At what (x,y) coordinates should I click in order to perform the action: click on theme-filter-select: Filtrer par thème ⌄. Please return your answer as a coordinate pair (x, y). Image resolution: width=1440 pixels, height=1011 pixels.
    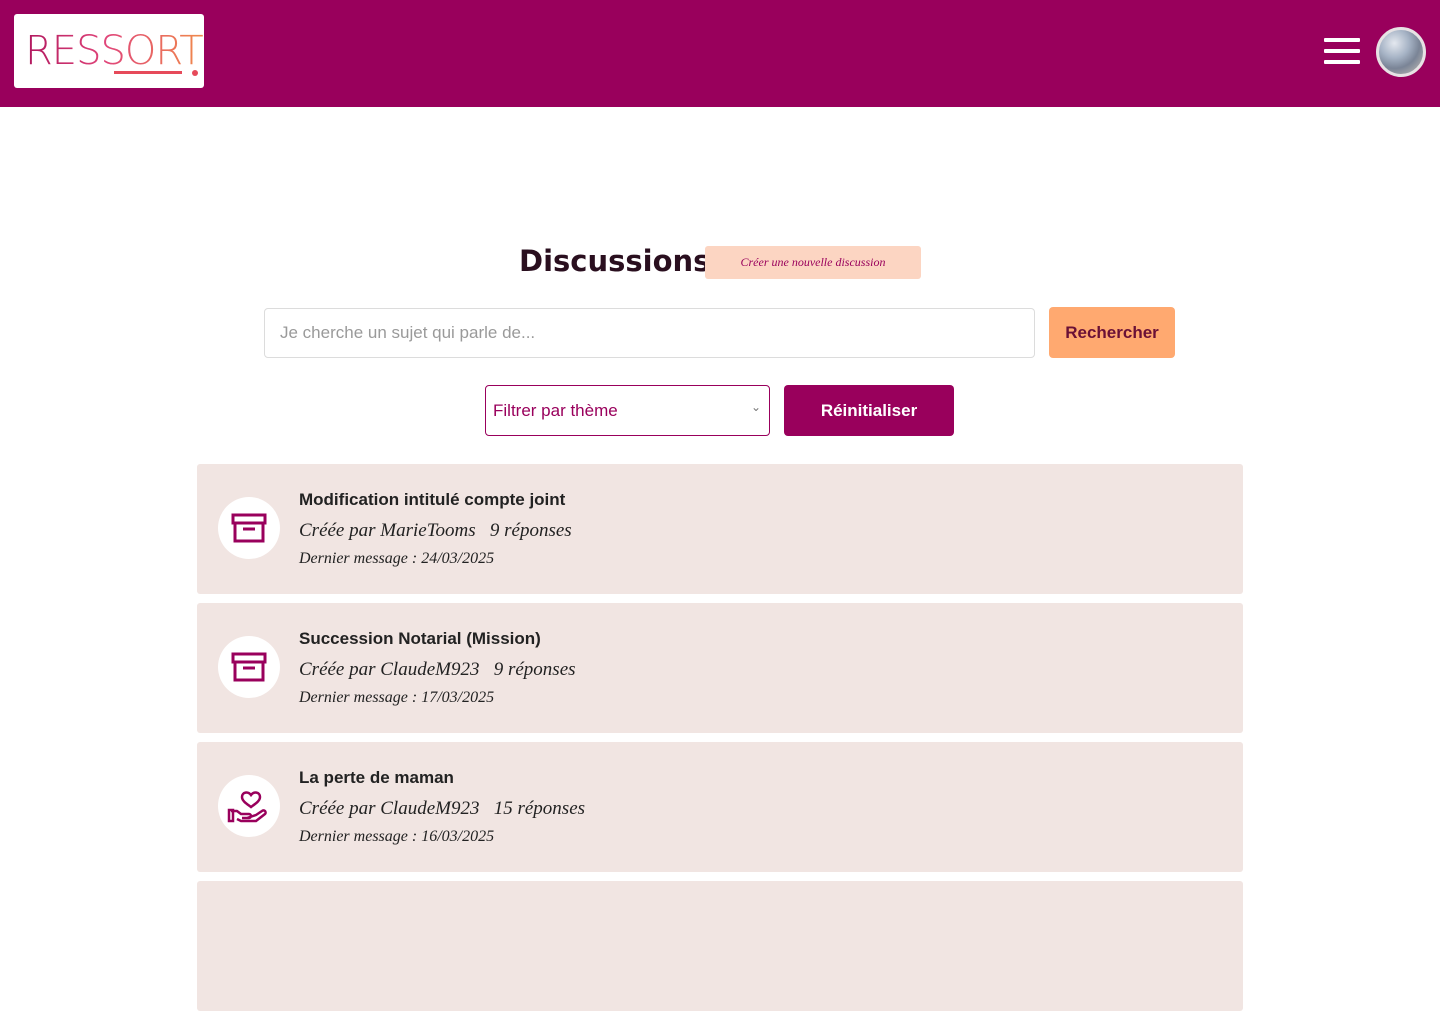
    Looking at the image, I should click on (627, 410).